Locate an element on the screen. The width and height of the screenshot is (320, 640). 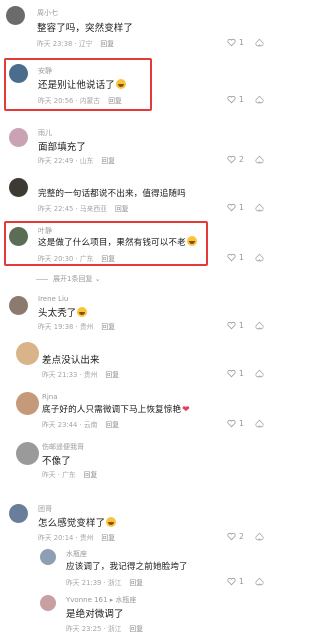
comment-text: 完整的一句话都说不出来，值得追随吗 is located at coordinates (112, 194).